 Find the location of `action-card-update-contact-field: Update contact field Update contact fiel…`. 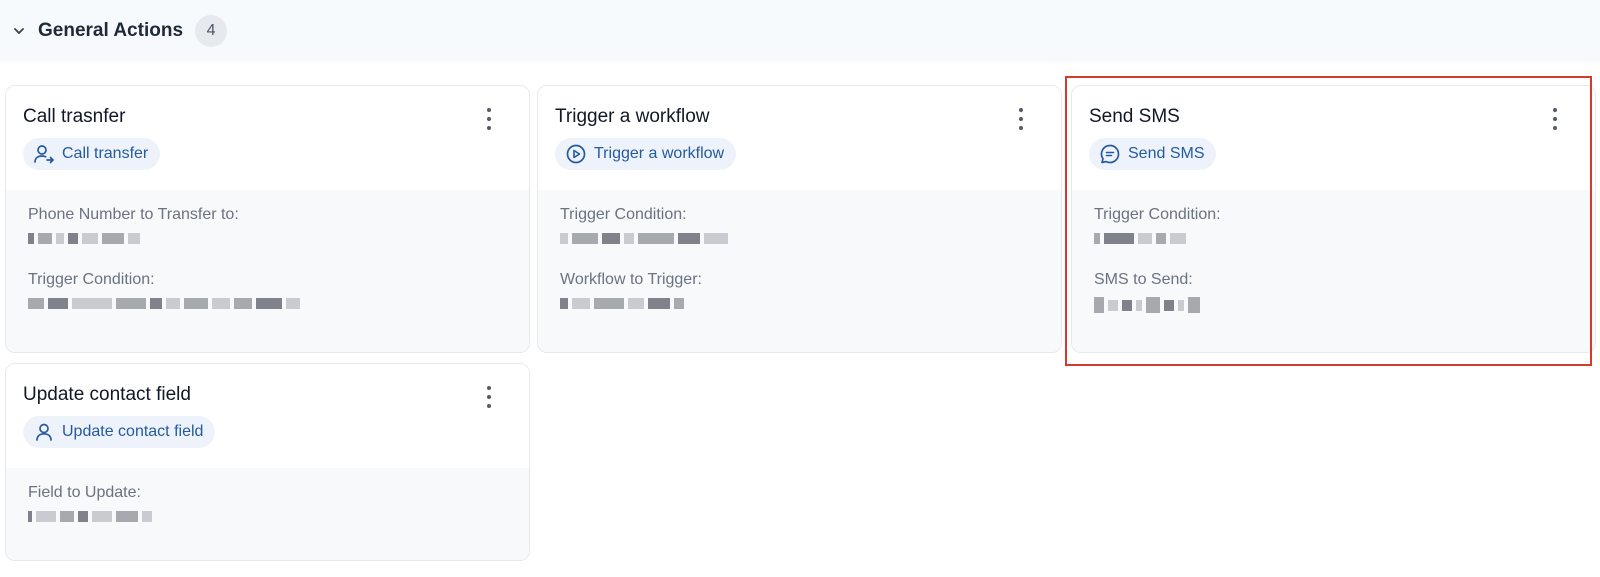

action-card-update-contact-field: Update contact field Update contact fiel… is located at coordinates (267, 462).